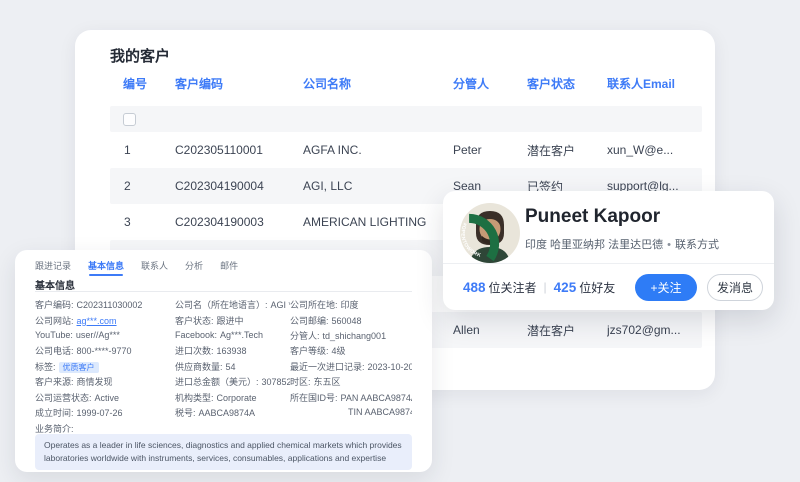 This screenshot has height=482, width=800. What do you see at coordinates (593, 216) in the screenshot?
I see `profile-name: Puneet Kapoor` at bounding box center [593, 216].